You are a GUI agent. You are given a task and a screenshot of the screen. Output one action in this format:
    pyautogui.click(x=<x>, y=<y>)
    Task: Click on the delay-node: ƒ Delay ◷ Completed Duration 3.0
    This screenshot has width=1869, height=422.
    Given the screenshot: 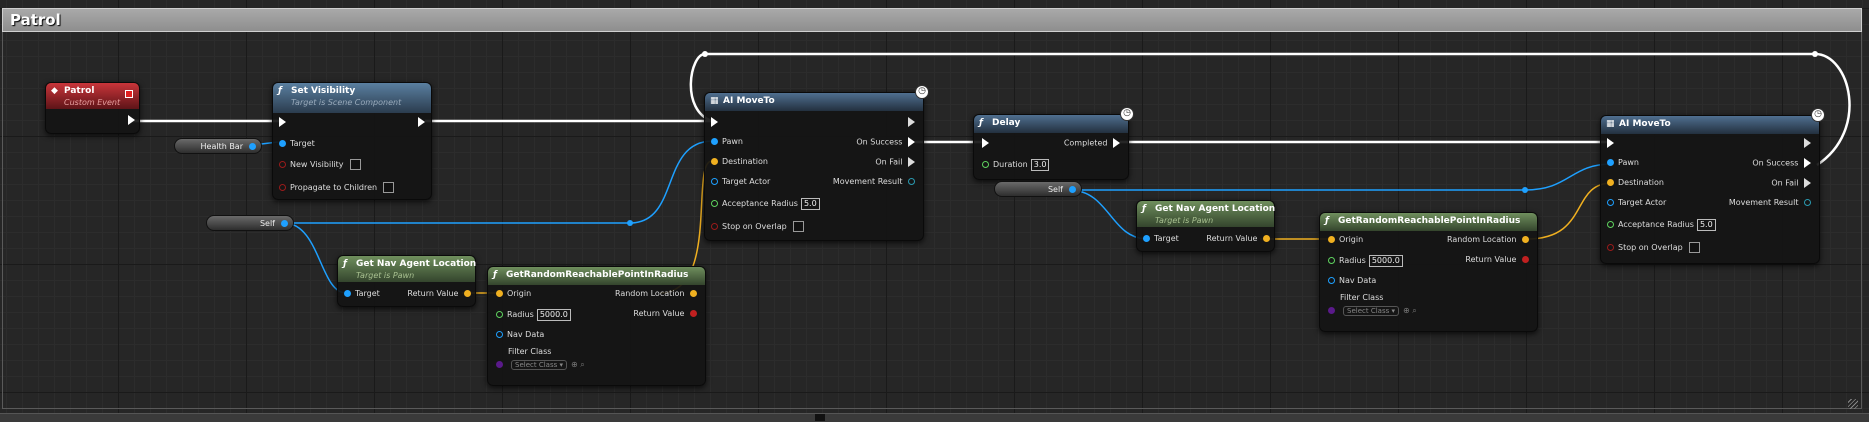 What is the action you would take?
    pyautogui.click(x=1053, y=143)
    